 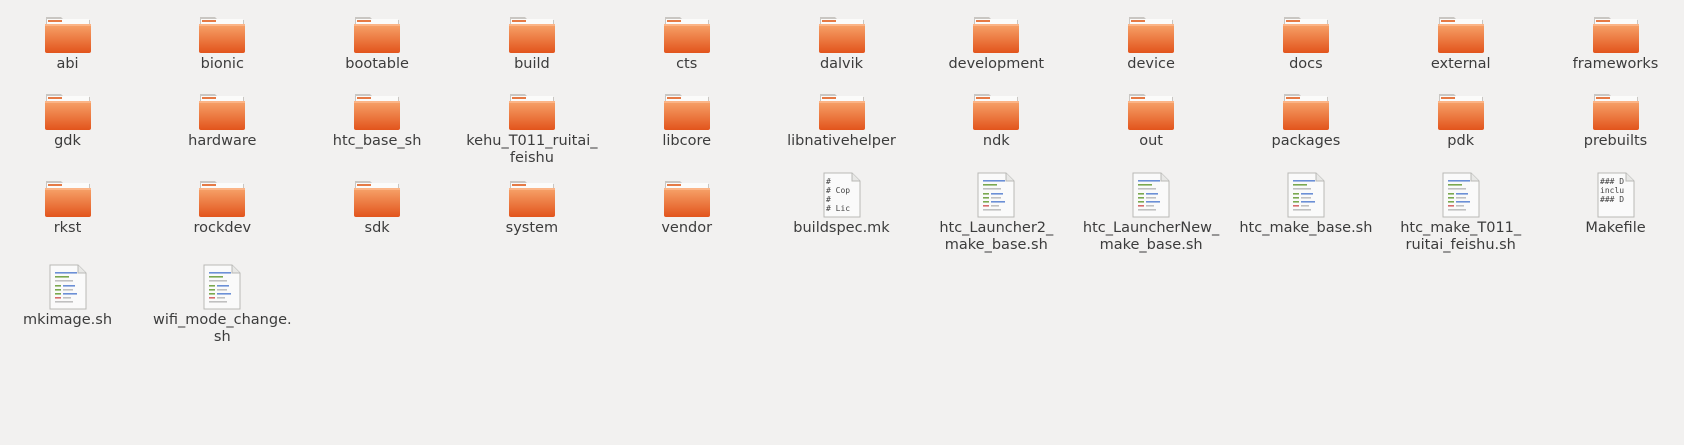 What do you see at coordinates (377, 64) in the screenshot?
I see `item-label: bootable` at bounding box center [377, 64].